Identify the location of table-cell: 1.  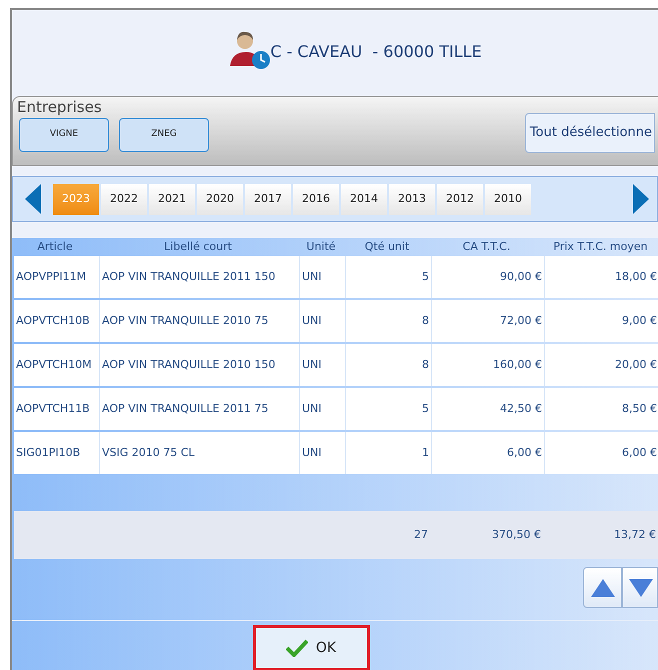
(389, 453).